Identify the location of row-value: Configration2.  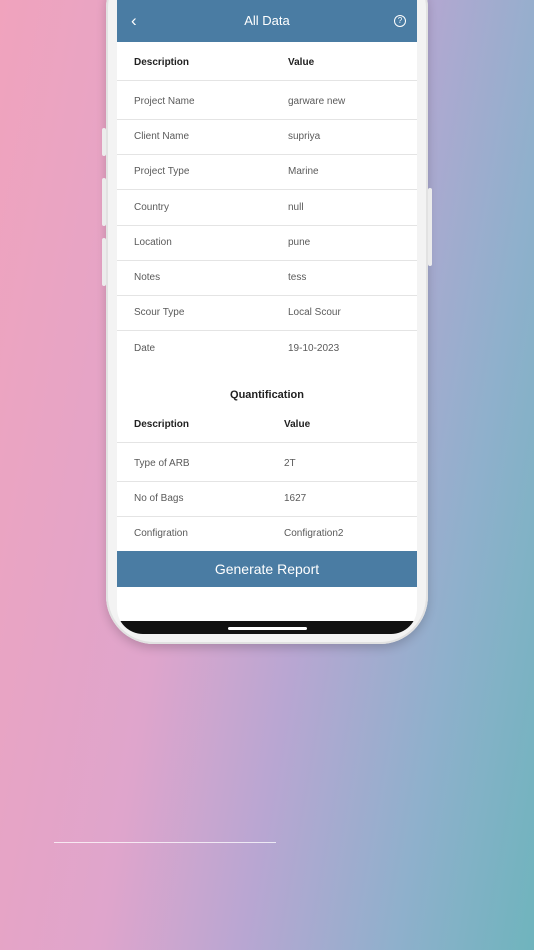
(314, 533).